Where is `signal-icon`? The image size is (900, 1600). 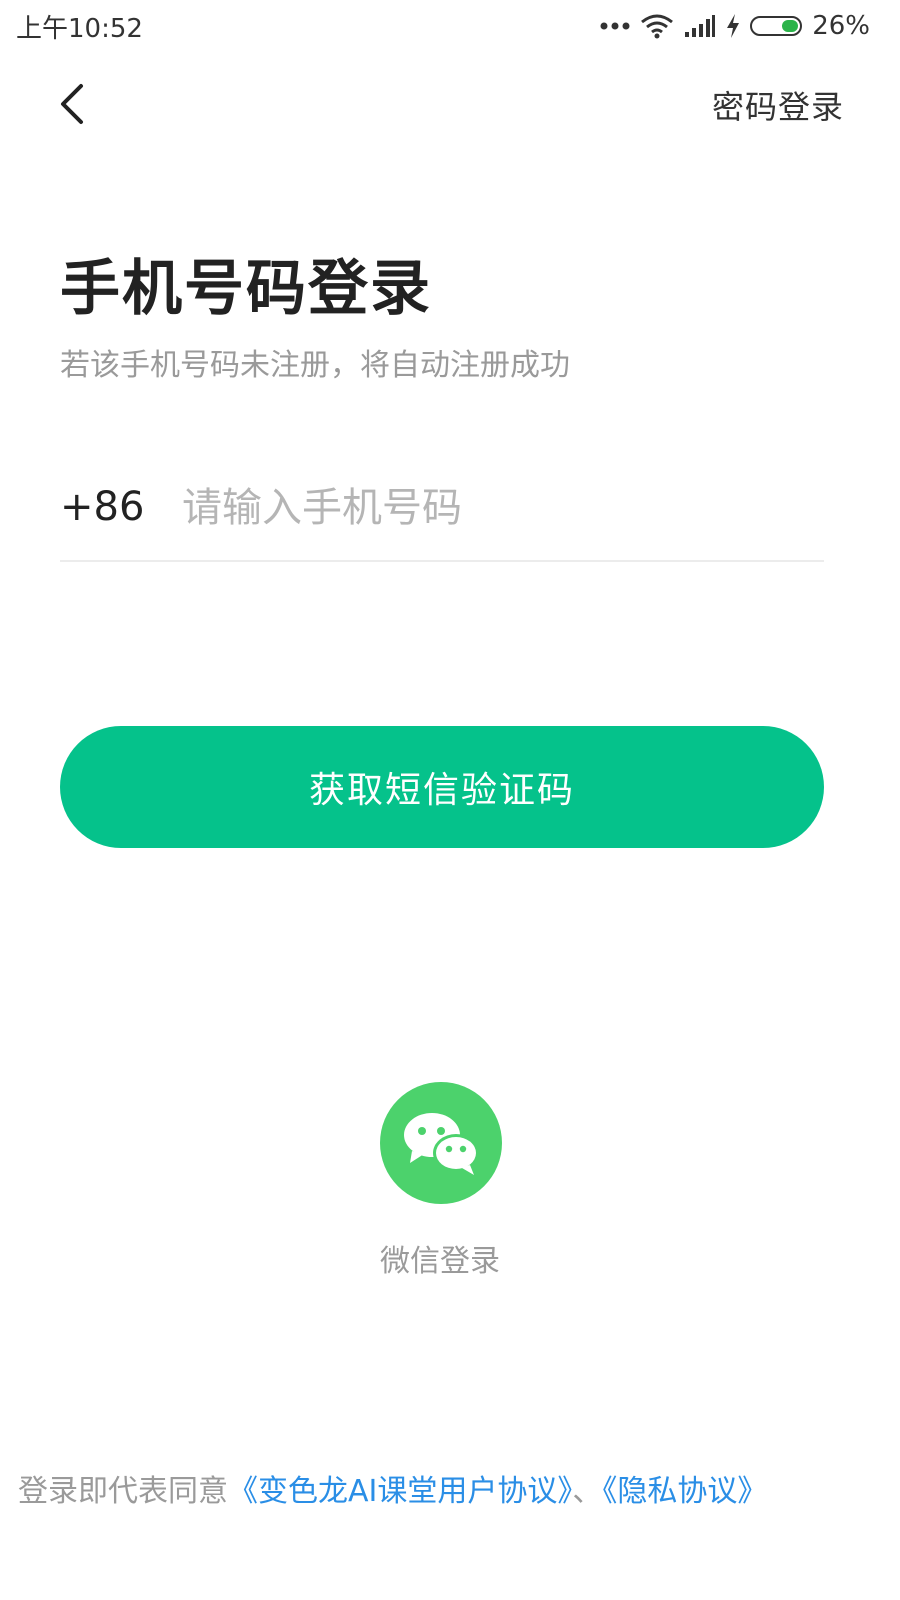
signal-icon is located at coordinates (700, 26).